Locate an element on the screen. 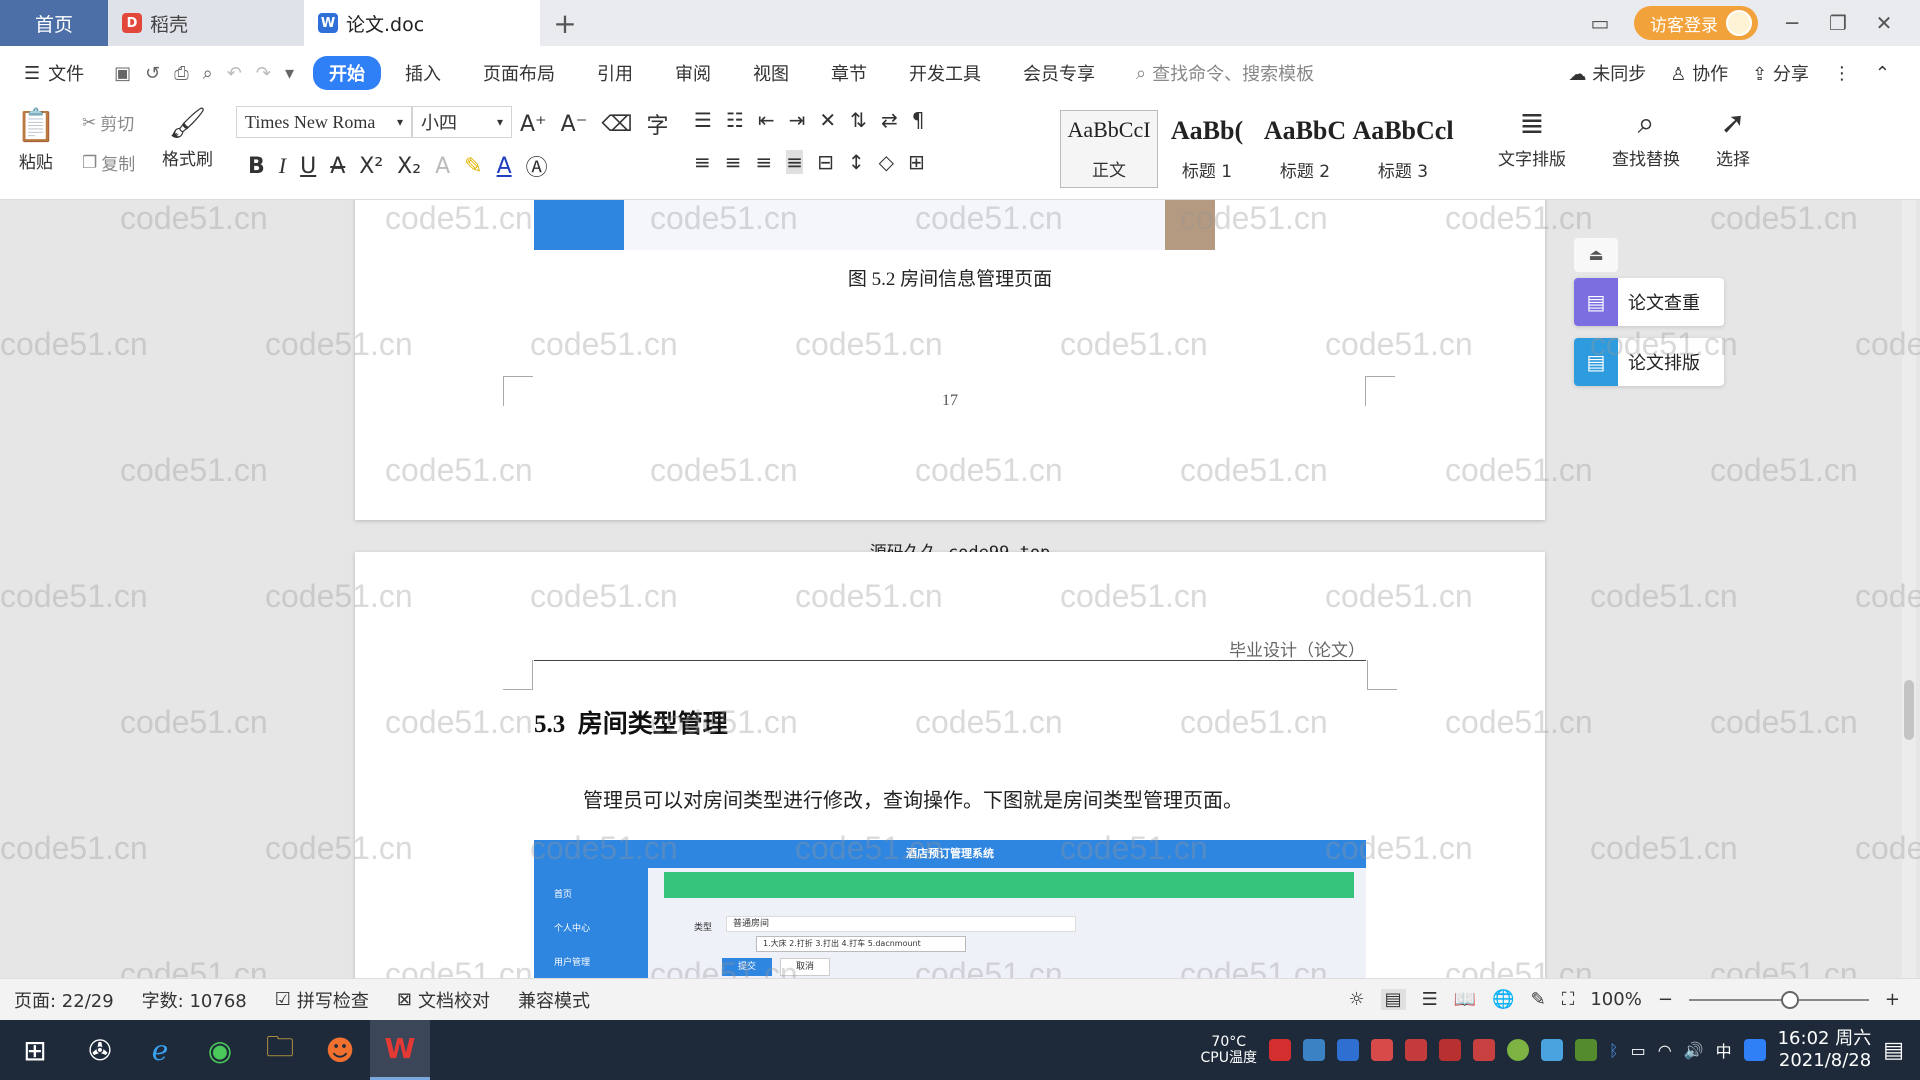 The height and width of the screenshot is (1080, 1920). menu-tab: 开始 is located at coordinates (346, 73).